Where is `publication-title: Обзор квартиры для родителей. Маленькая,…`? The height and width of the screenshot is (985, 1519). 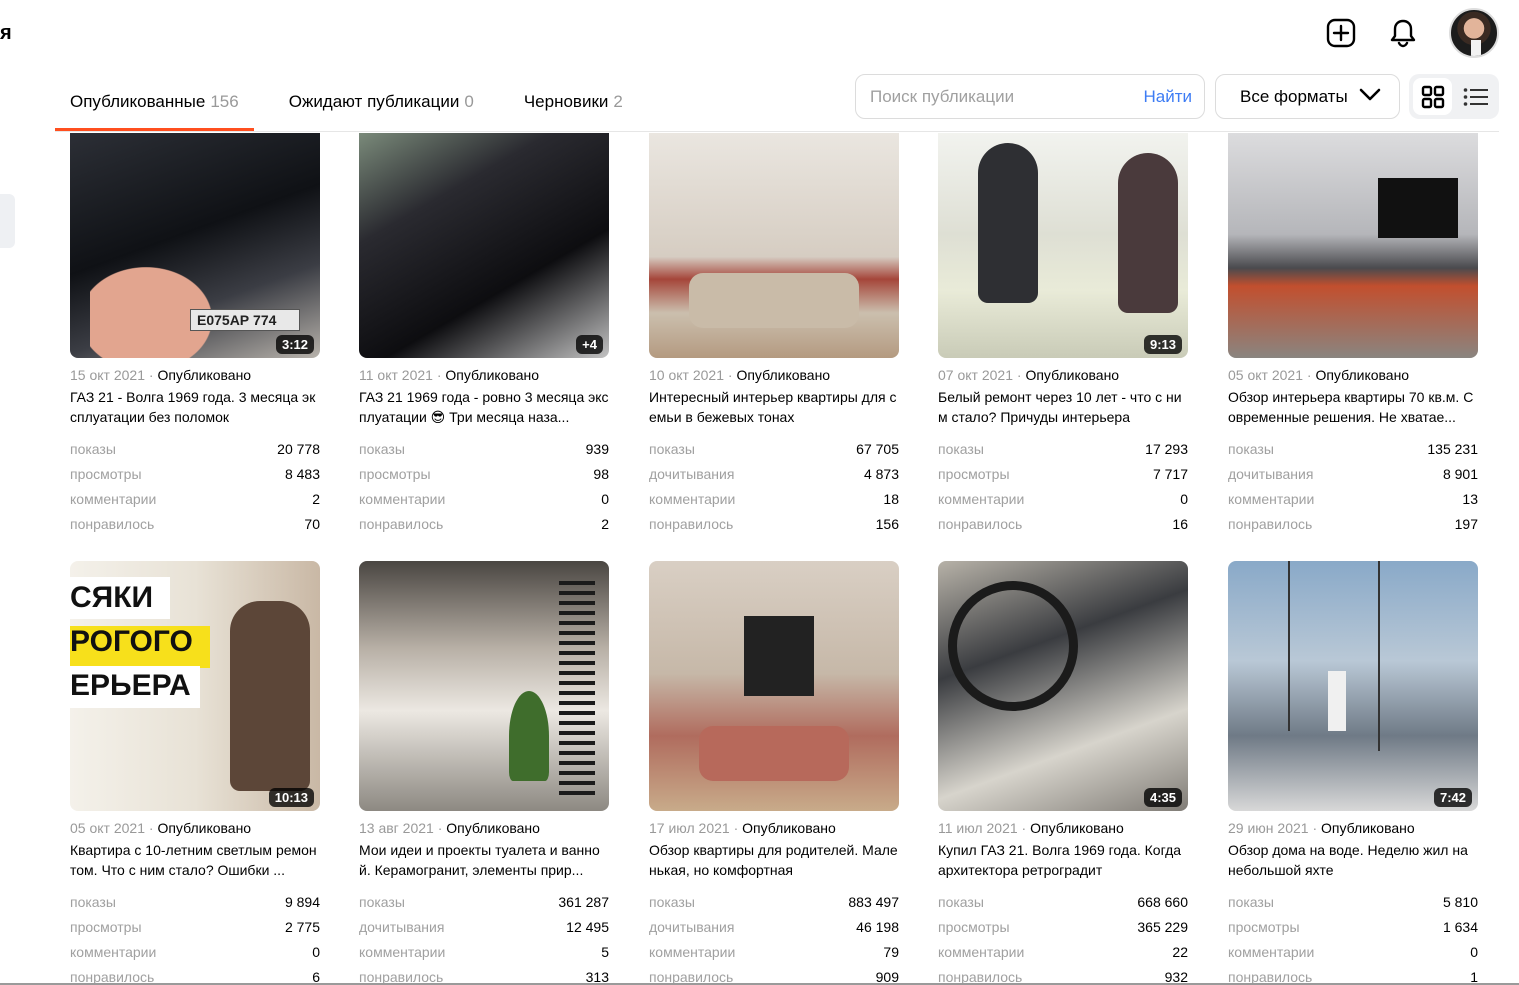 publication-title: Обзор квартиры для родителей. Маленькая,… is located at coordinates (774, 860).